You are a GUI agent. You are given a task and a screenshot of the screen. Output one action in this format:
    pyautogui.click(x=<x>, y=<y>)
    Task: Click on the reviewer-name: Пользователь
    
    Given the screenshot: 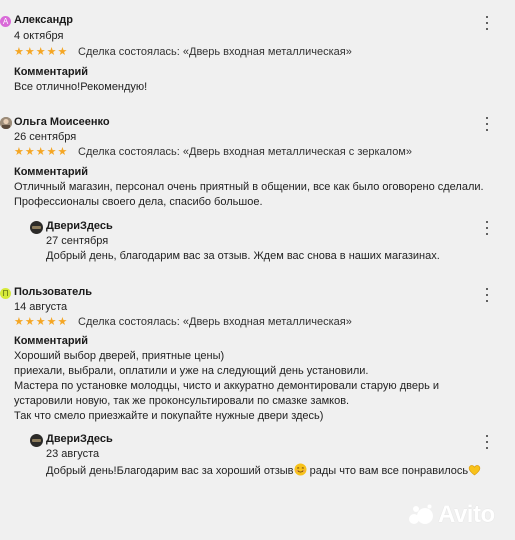 What is the action you would take?
    pyautogui.click(x=53, y=292)
    